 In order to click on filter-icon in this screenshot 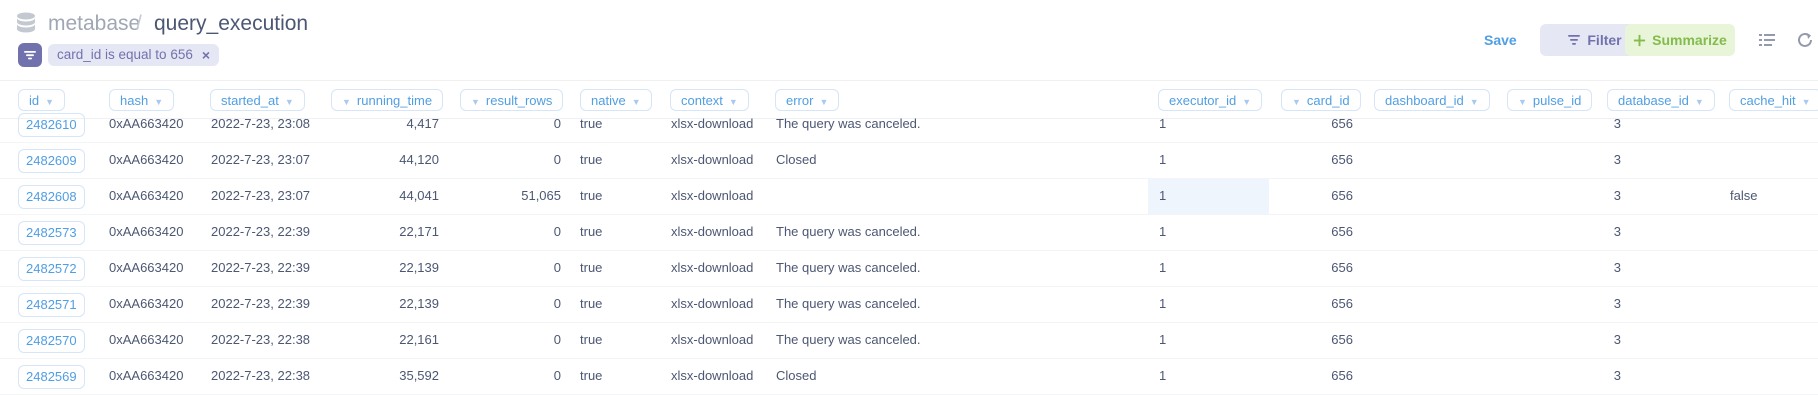, I will do `click(1574, 40)`.